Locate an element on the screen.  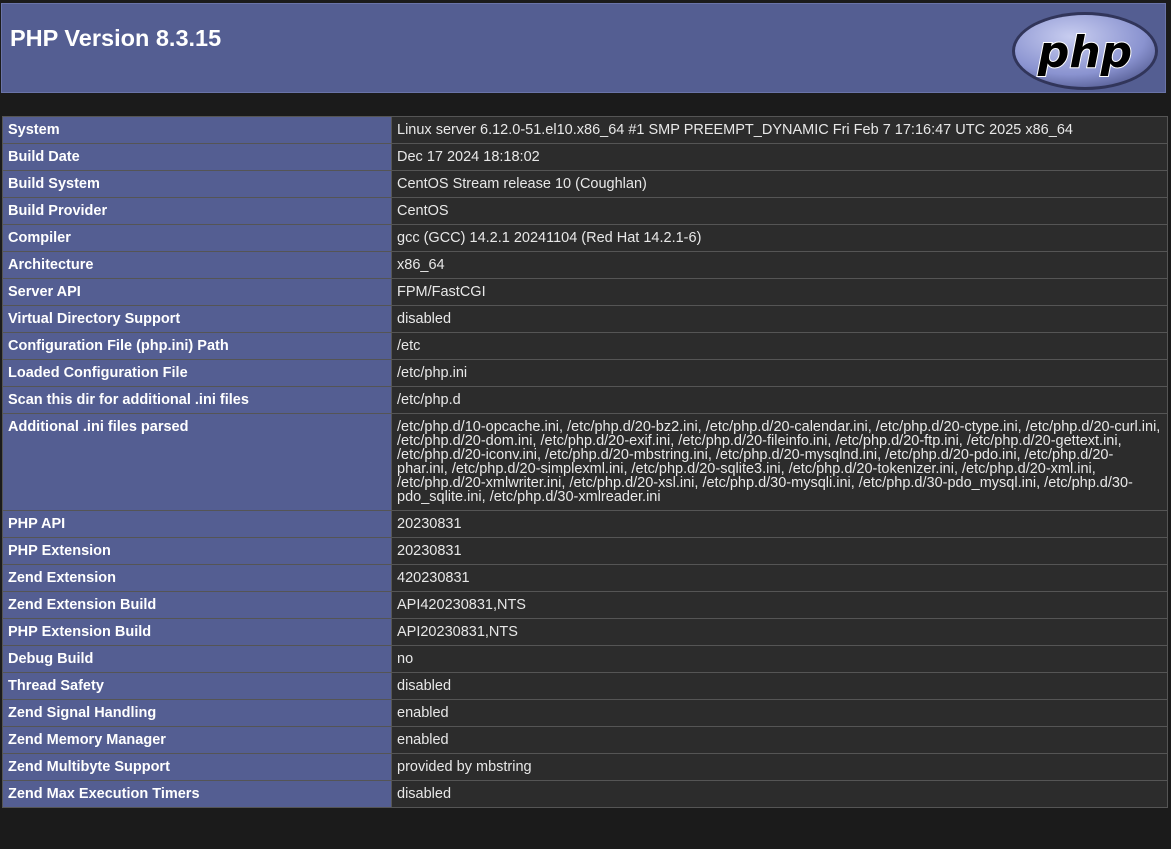
row-value: Dec 17 2024 18:18:02 is located at coordinates (779, 157).